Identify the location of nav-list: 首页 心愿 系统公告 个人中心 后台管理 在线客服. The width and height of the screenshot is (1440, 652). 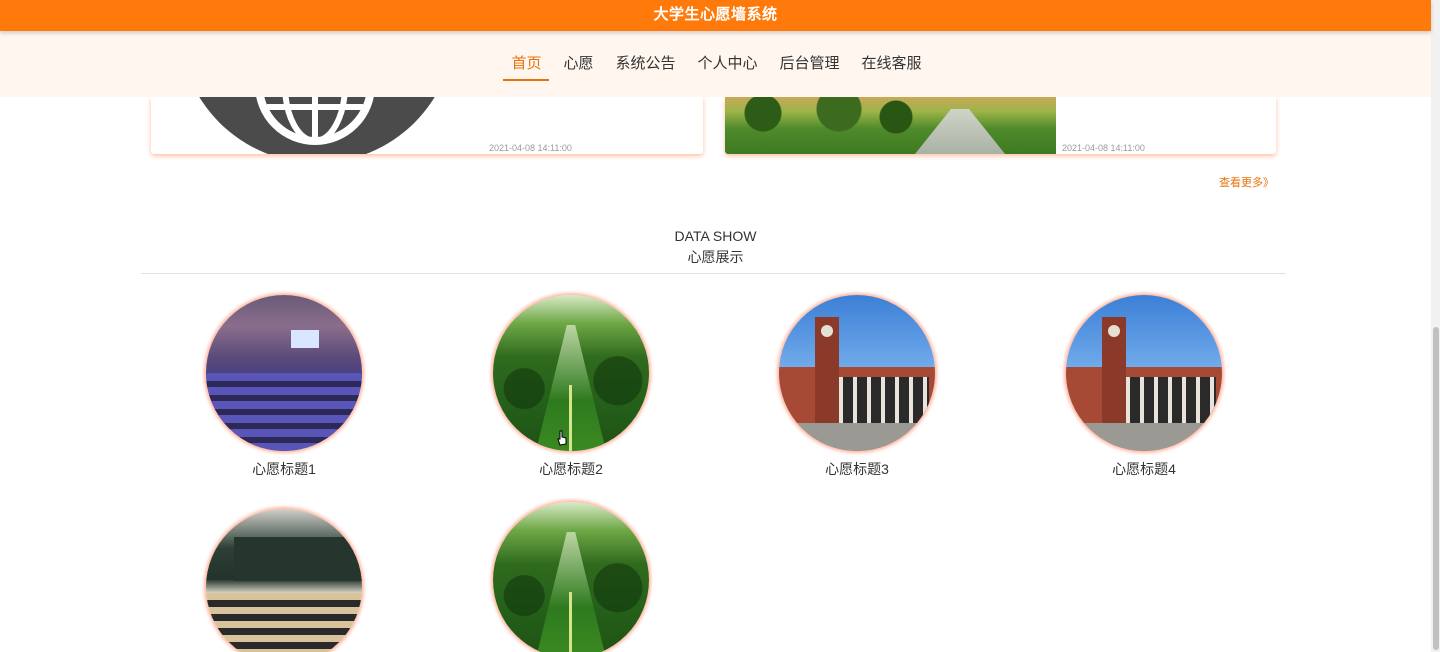
(716, 64).